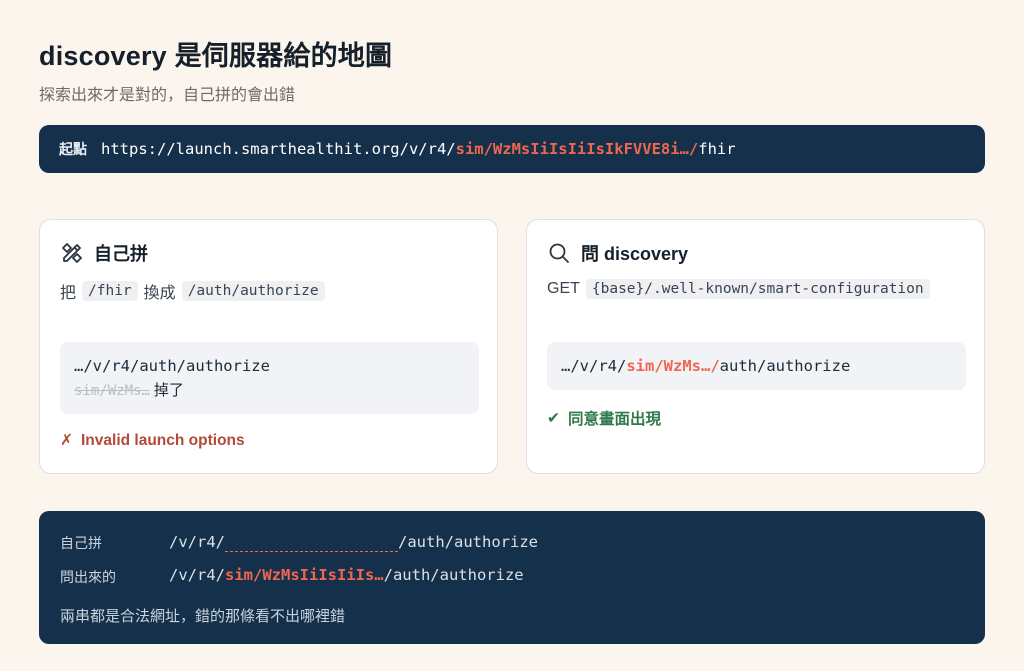 Image resolution: width=1024 pixels, height=671 pixels. Describe the element at coordinates (172, 366) in the screenshot. I see `code-line: …/v/r4/auth/authorize` at that location.